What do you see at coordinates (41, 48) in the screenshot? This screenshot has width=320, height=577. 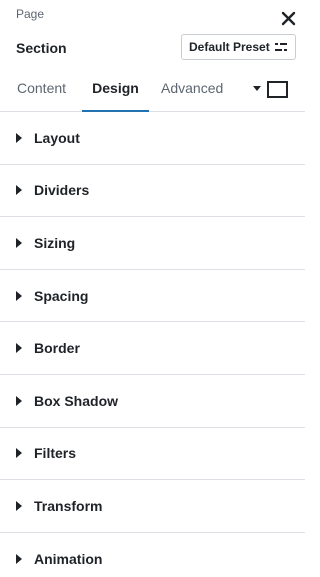 I see `section-title: Section` at bounding box center [41, 48].